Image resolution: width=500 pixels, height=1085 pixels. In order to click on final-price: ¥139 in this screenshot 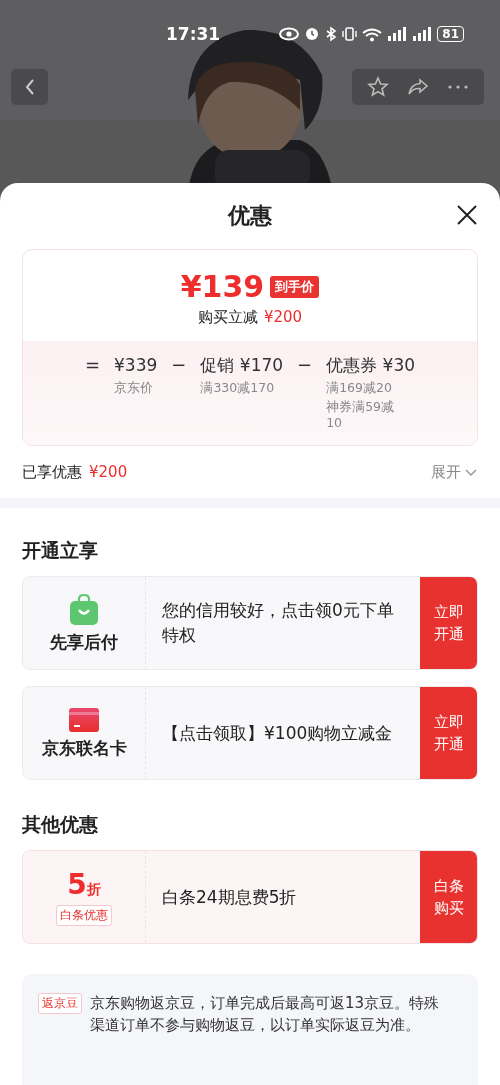, I will do `click(222, 287)`.